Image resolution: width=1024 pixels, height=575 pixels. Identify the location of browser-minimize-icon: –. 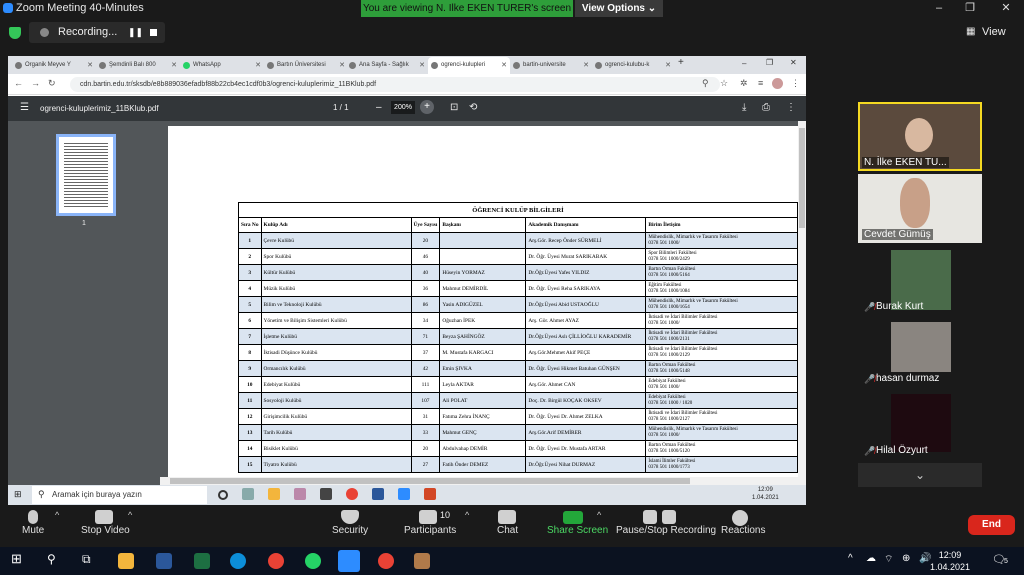
(744, 63).